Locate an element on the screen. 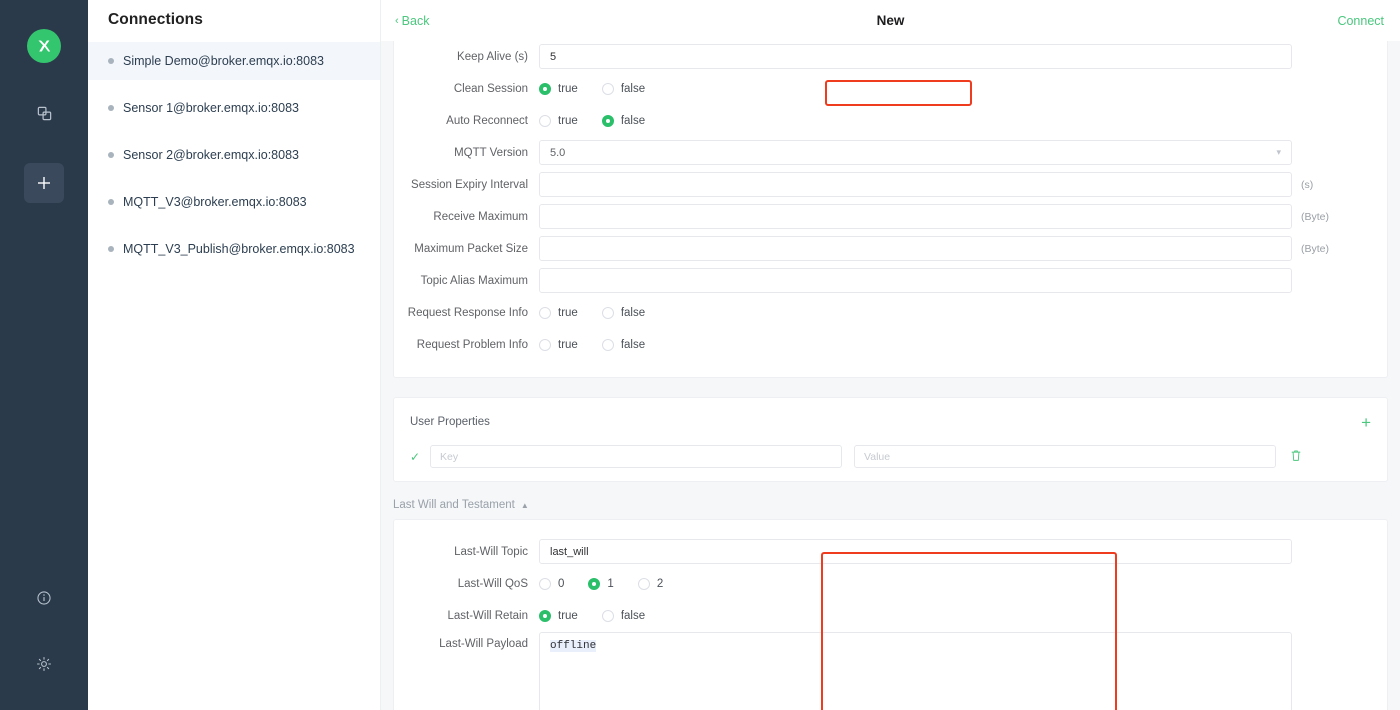 Image resolution: width=1400 pixels, height=710 pixels. row-last-will-topic: Last-Will Topic last_will is located at coordinates (890, 551).